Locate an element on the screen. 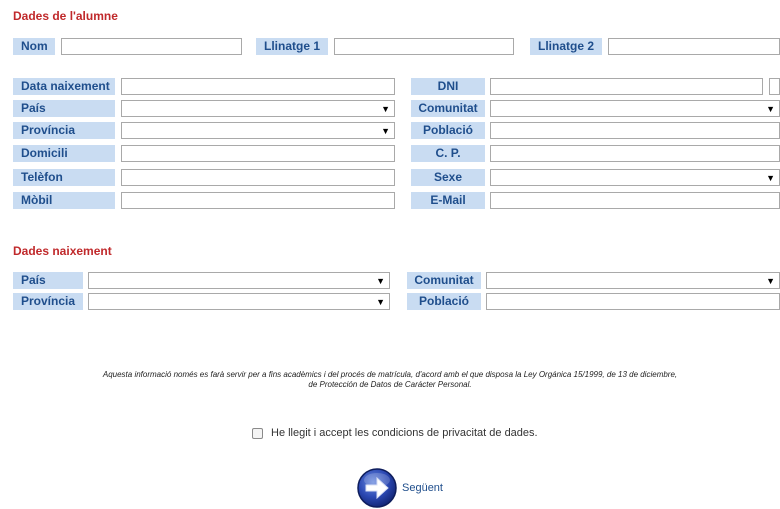  provincia-label: Província is located at coordinates (64, 130).